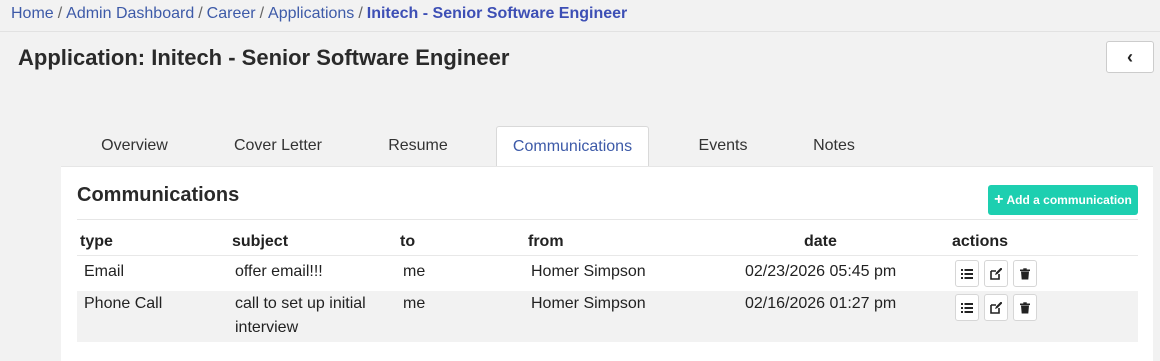 The width and height of the screenshot is (1160, 361). I want to click on column-header-type: type, so click(96, 241).